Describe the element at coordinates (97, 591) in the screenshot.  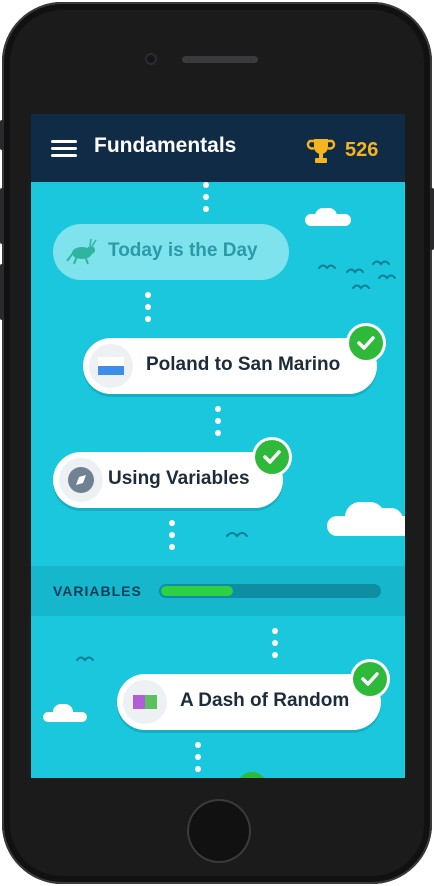
I see `section-label: VARIABLES` at that location.